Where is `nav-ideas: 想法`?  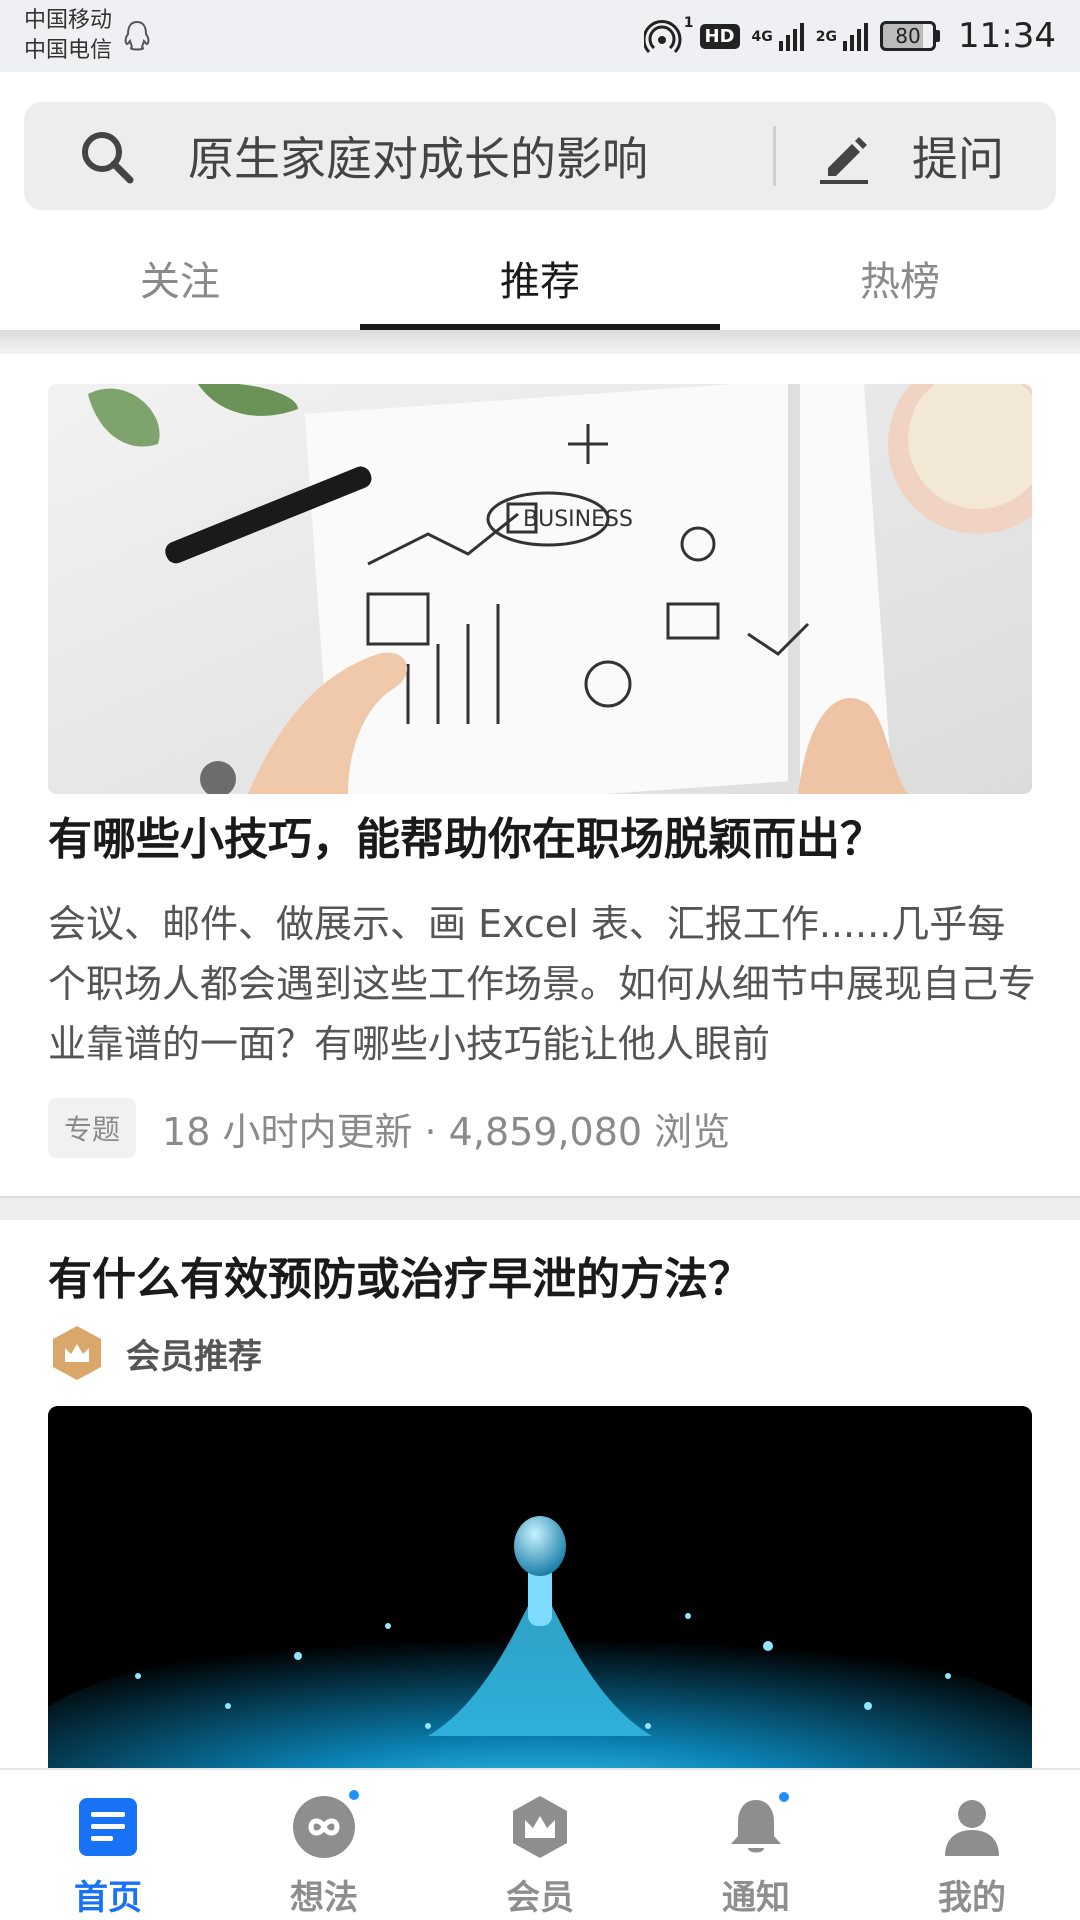
nav-ideas: 想法 is located at coordinates (324, 1845).